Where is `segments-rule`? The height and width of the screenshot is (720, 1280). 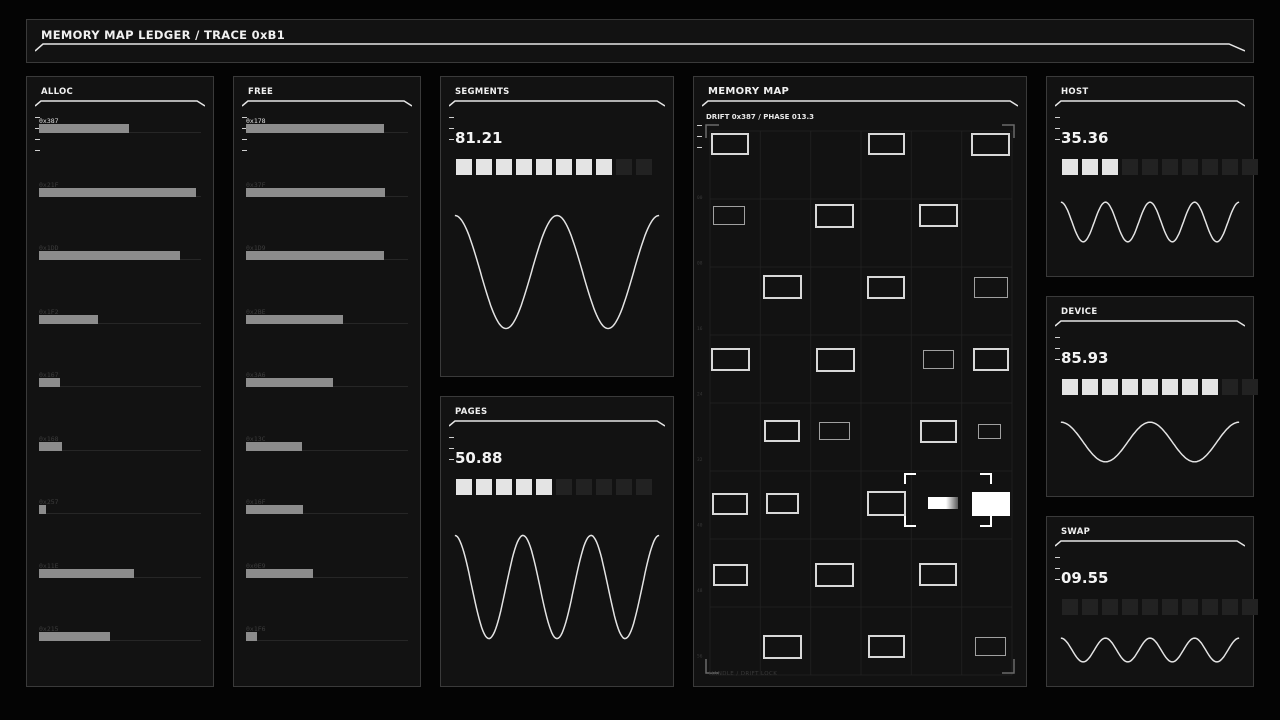
segments-rule is located at coordinates (557, 103).